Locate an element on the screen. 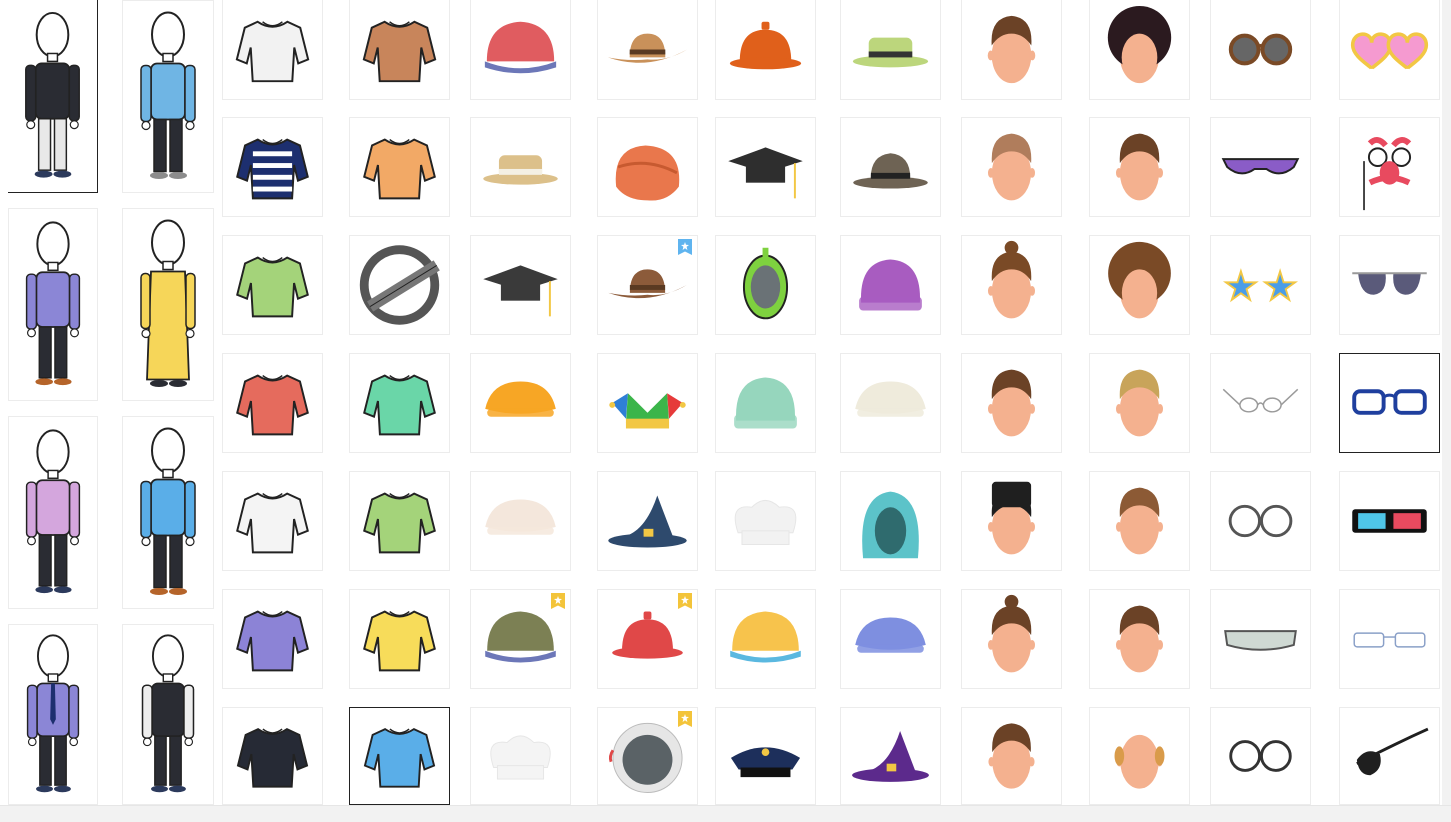 The image size is (1451, 822). snorkel-mask-tile is located at coordinates (765, 285).